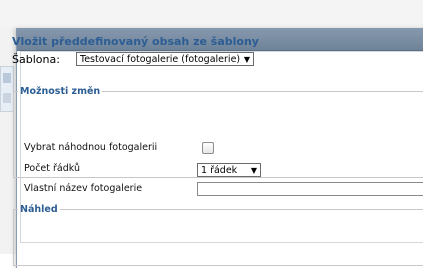 The width and height of the screenshot is (423, 268). Describe the element at coordinates (36, 59) in the screenshot. I see `template-label: Šablona:` at that location.